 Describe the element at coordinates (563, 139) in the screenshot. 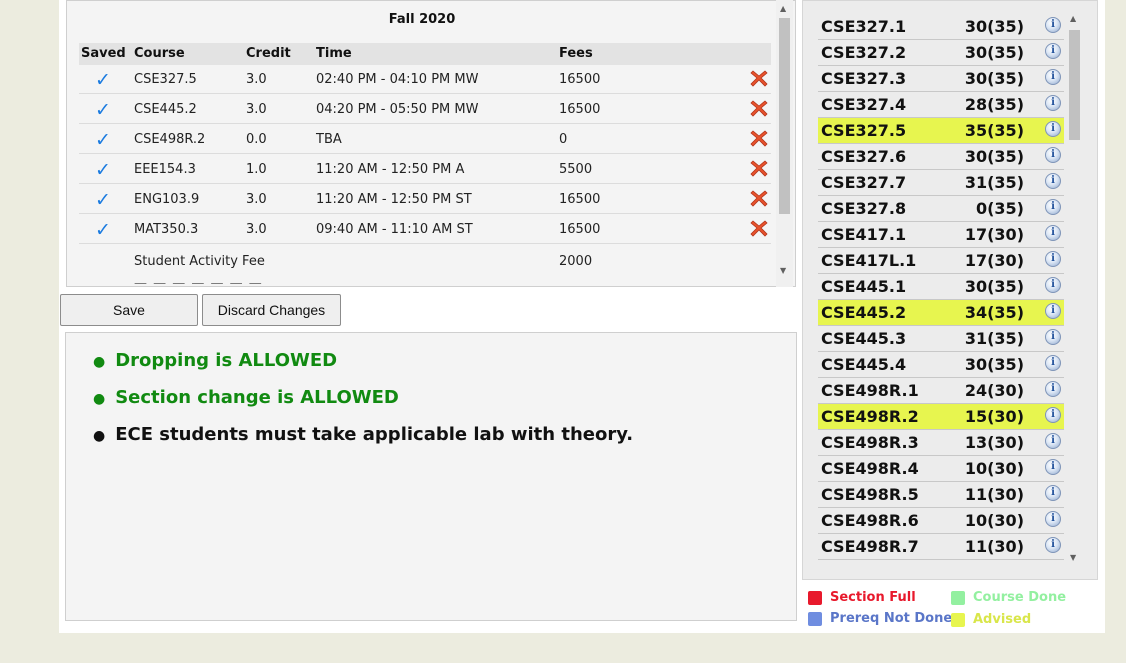

I see `row-fees: 0` at that location.